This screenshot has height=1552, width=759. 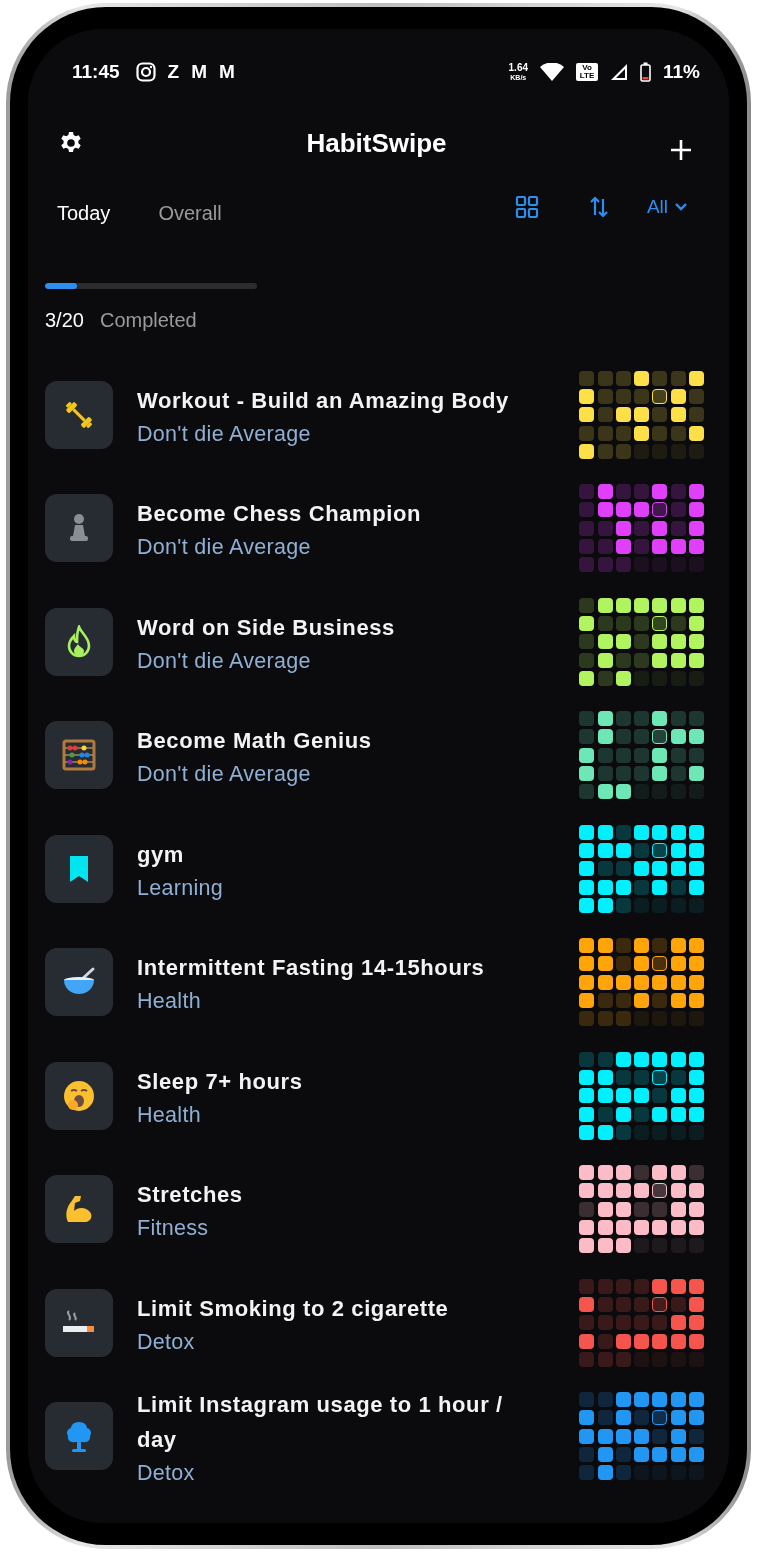 What do you see at coordinates (71, 143) in the screenshot?
I see `settings-icon` at bounding box center [71, 143].